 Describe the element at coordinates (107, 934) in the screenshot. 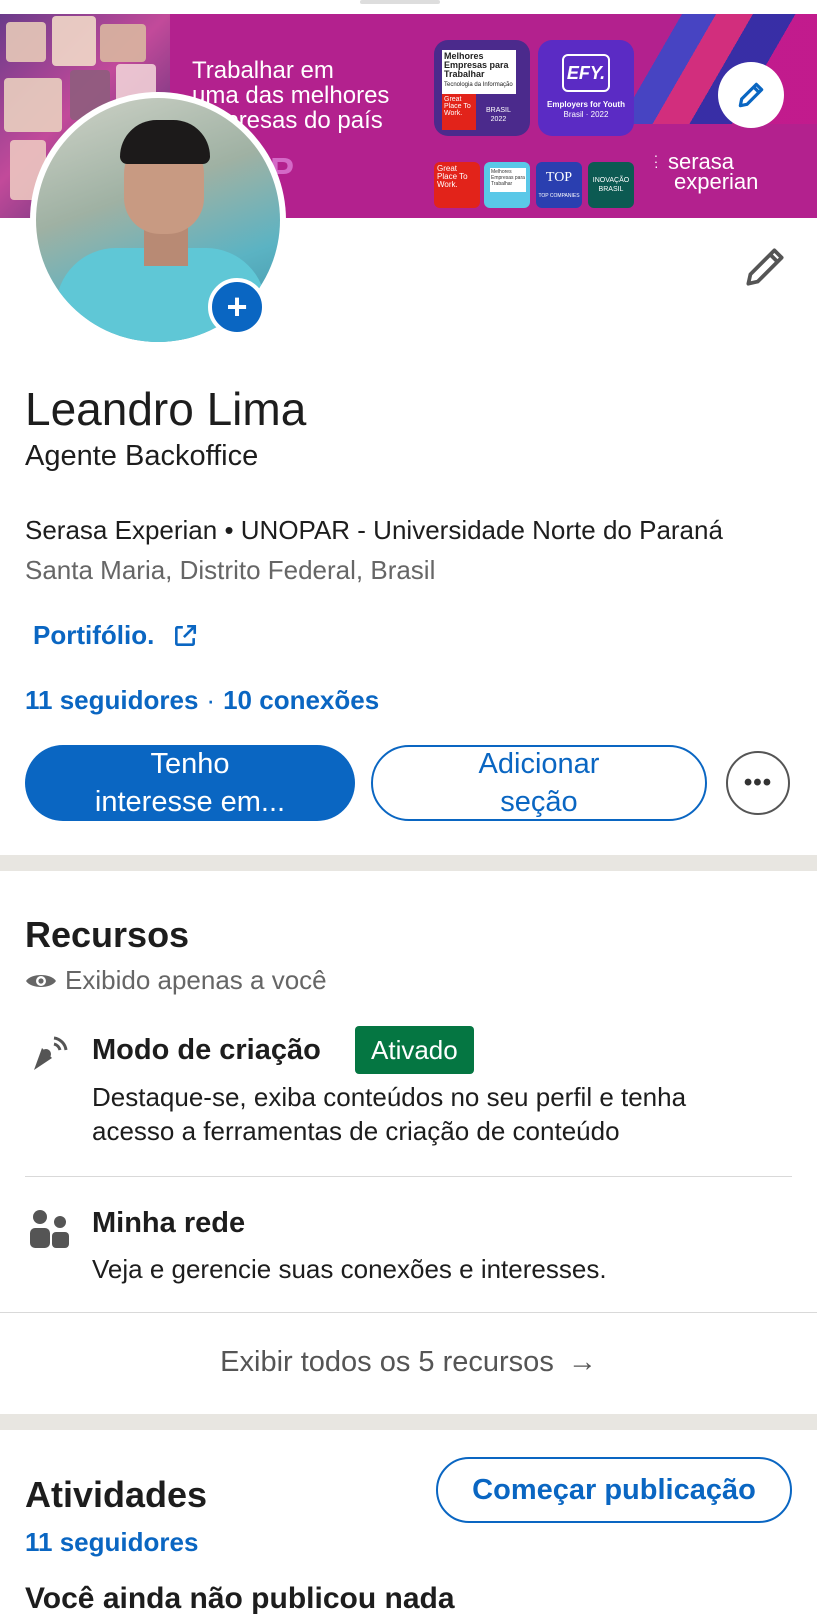

I see `resources-title: Recursos` at that location.